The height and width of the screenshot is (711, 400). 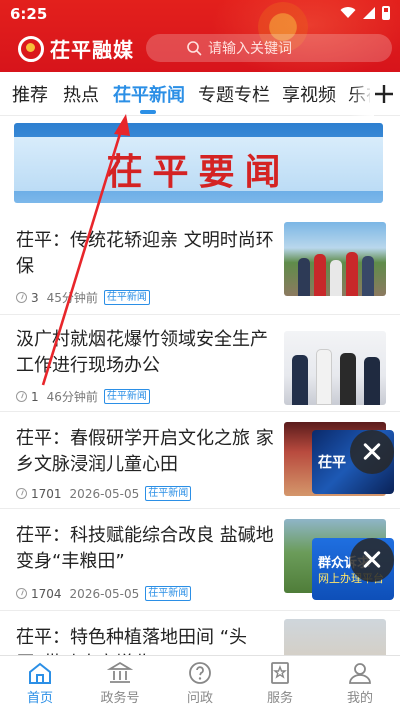 What do you see at coordinates (199, 698) in the screenshot?
I see `nav-label: 问政` at bounding box center [199, 698].